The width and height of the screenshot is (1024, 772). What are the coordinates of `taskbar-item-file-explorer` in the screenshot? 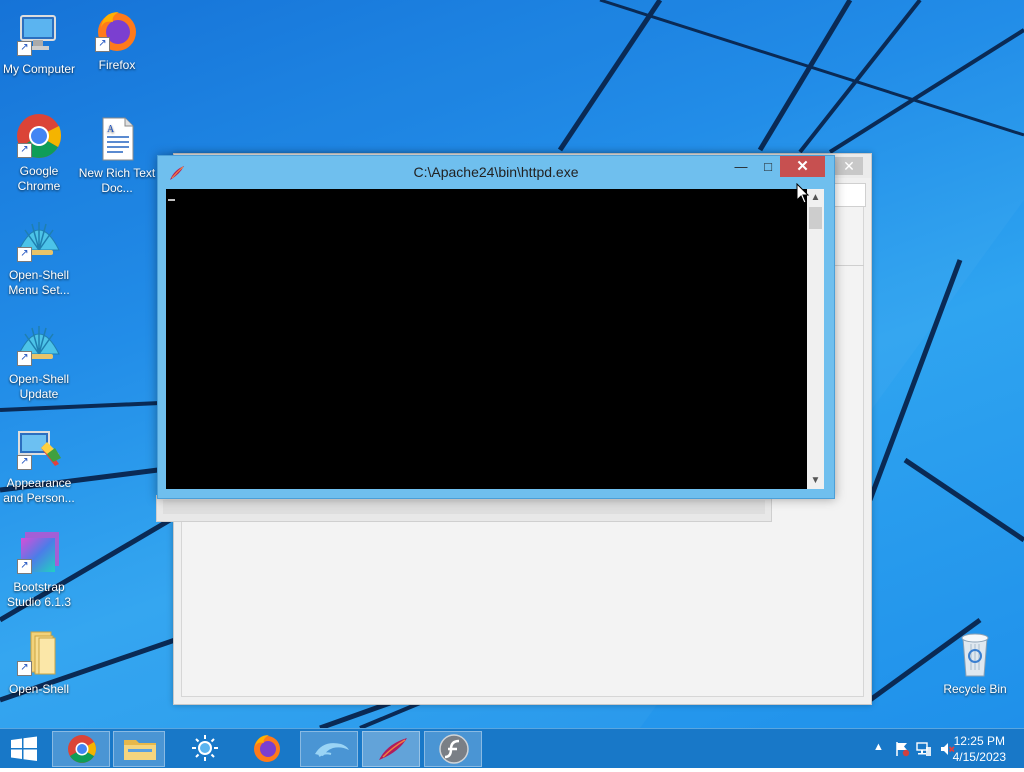 It's located at (139, 749).